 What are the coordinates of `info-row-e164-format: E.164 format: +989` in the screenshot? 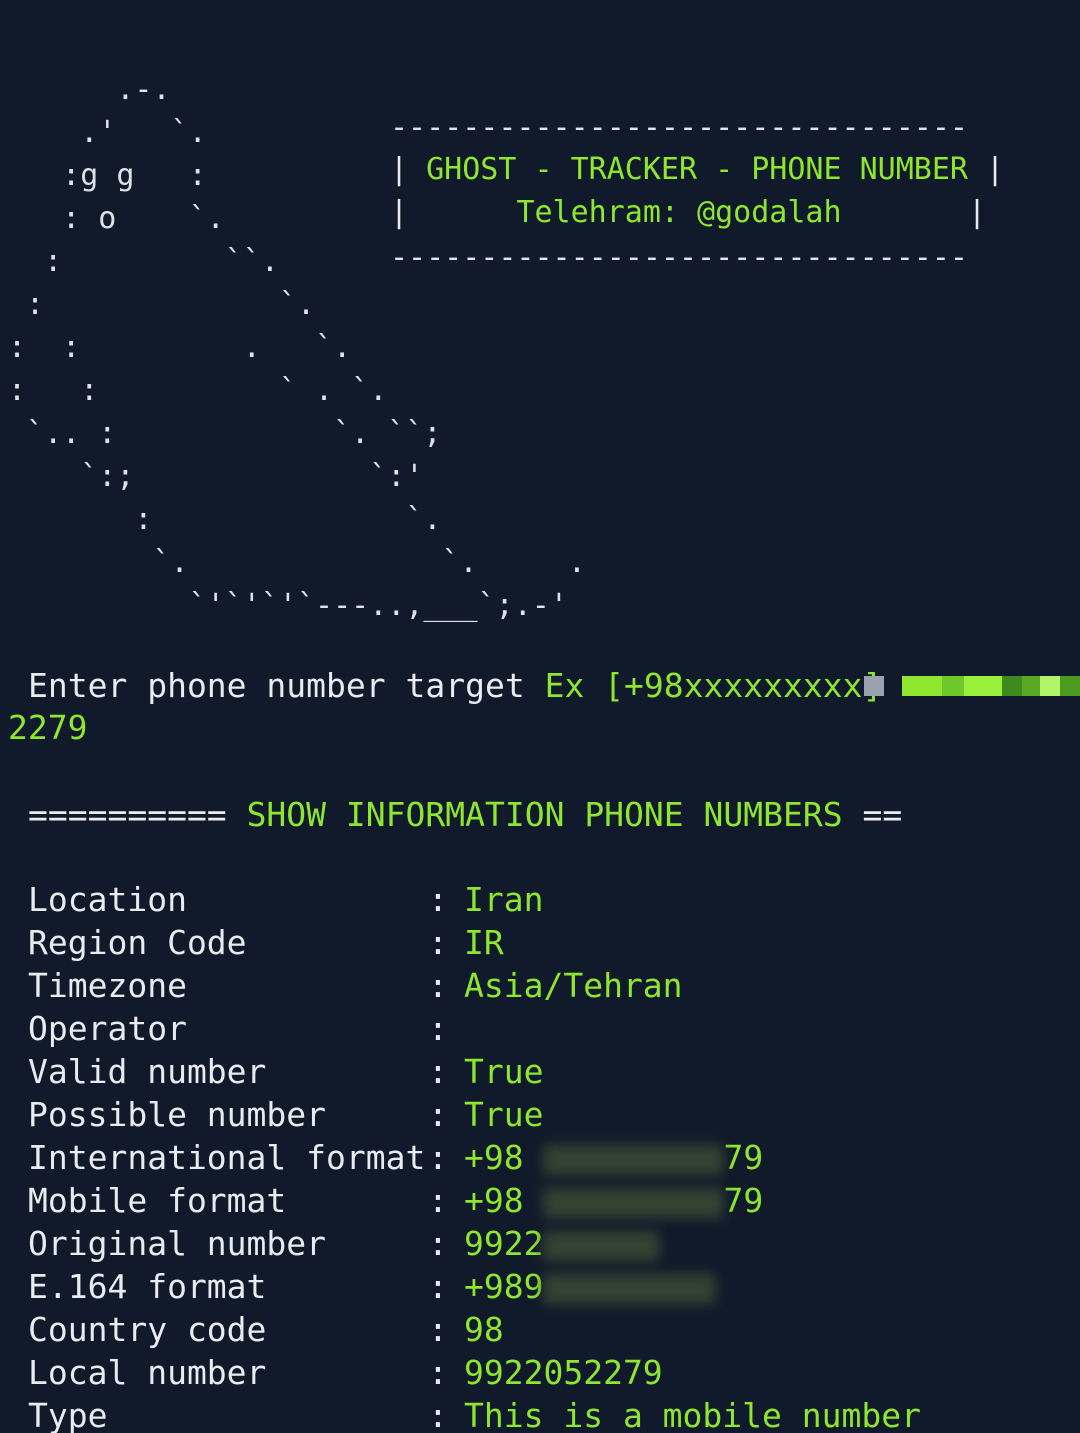 It's located at (548, 1286).